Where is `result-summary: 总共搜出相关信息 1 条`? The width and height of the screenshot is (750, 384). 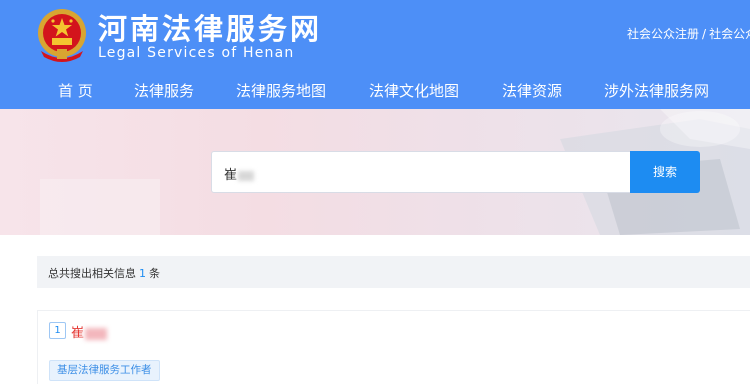 result-summary: 总共搜出相关信息 1 条 is located at coordinates (104, 273).